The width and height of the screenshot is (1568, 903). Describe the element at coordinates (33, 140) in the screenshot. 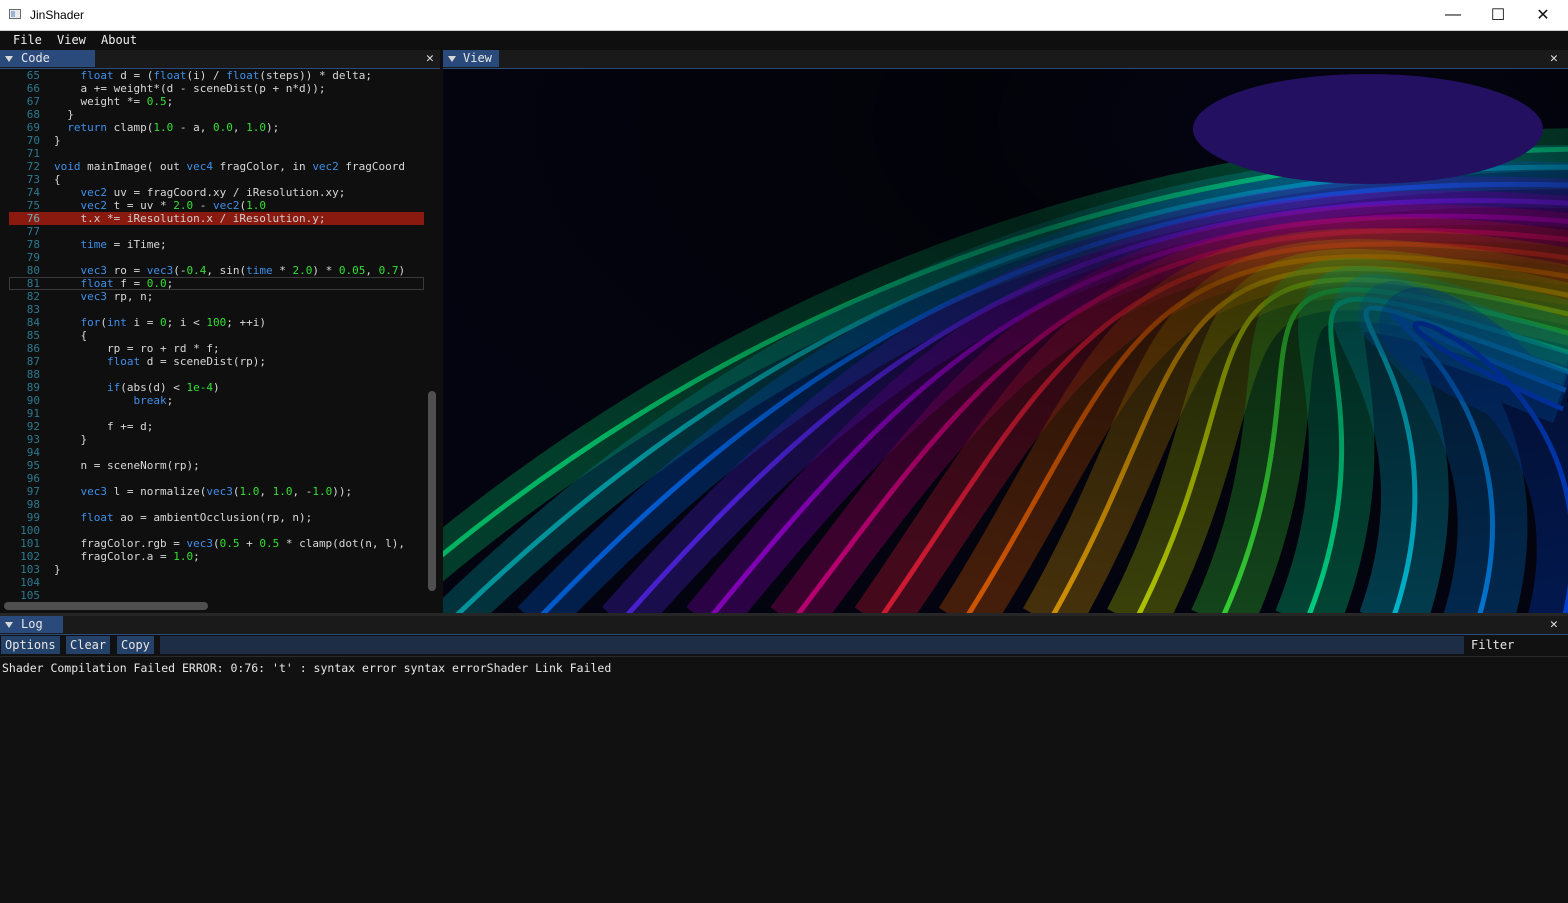

I see `line-number: 70` at that location.